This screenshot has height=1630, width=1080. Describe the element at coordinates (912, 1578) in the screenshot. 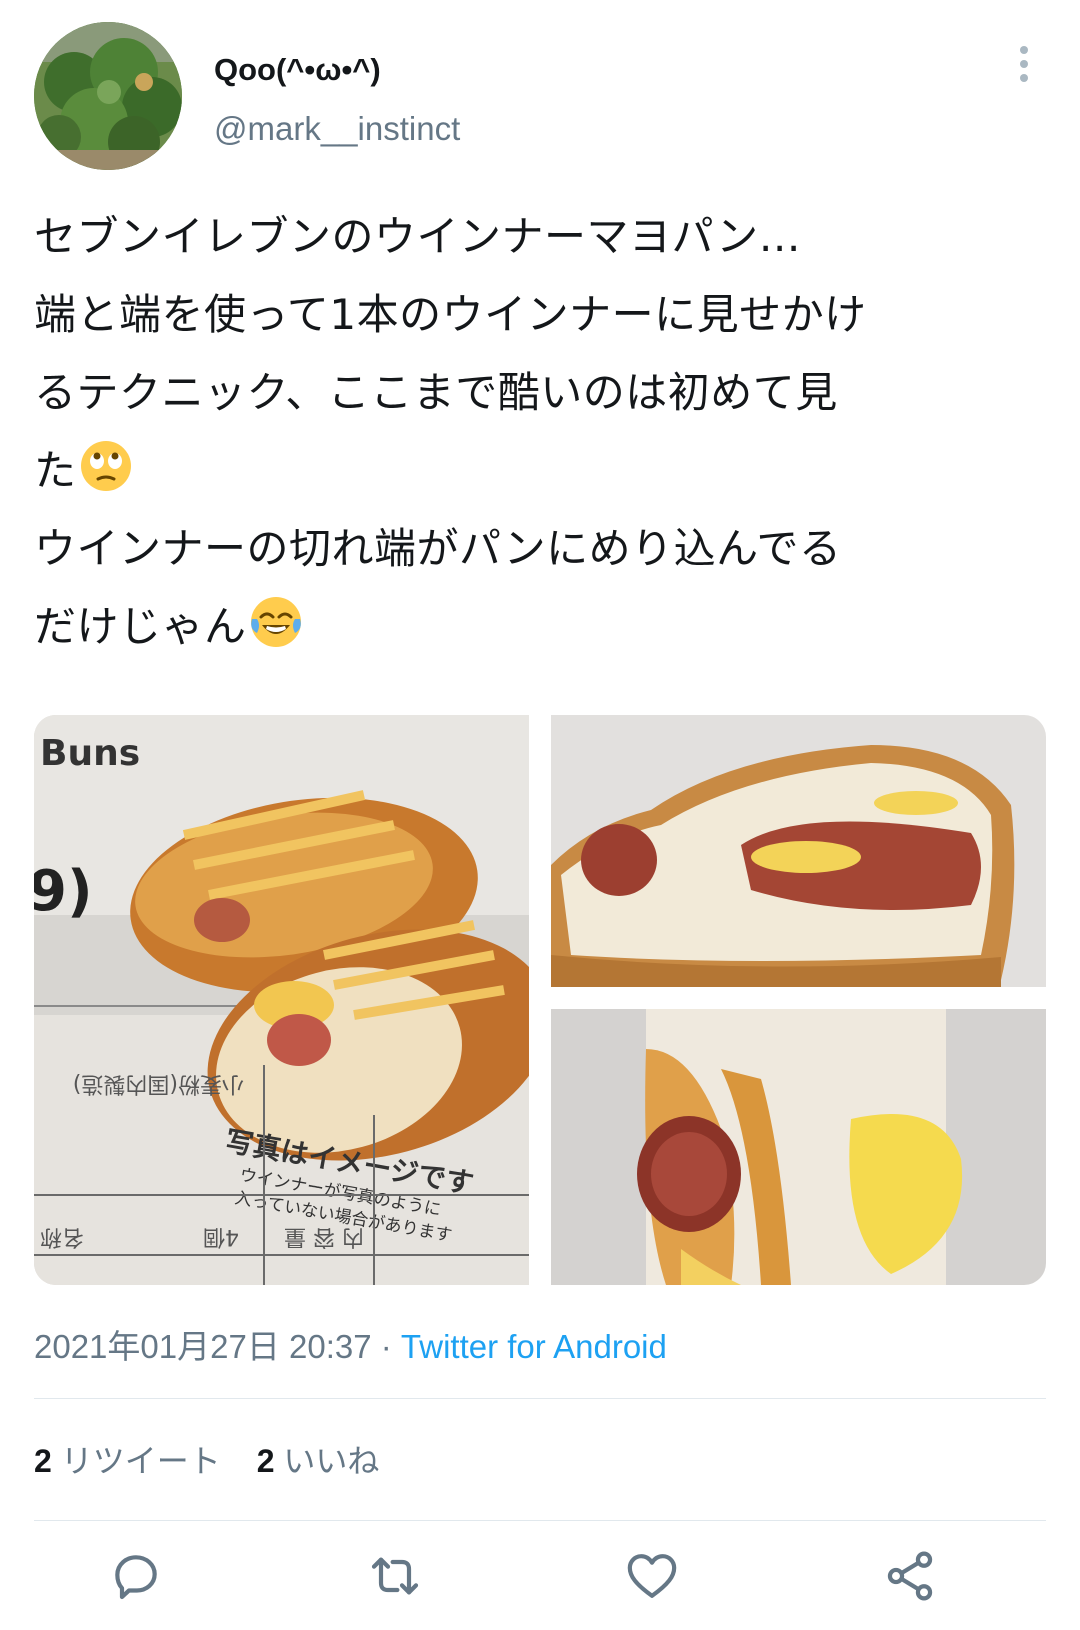

I see `share-icon` at that location.